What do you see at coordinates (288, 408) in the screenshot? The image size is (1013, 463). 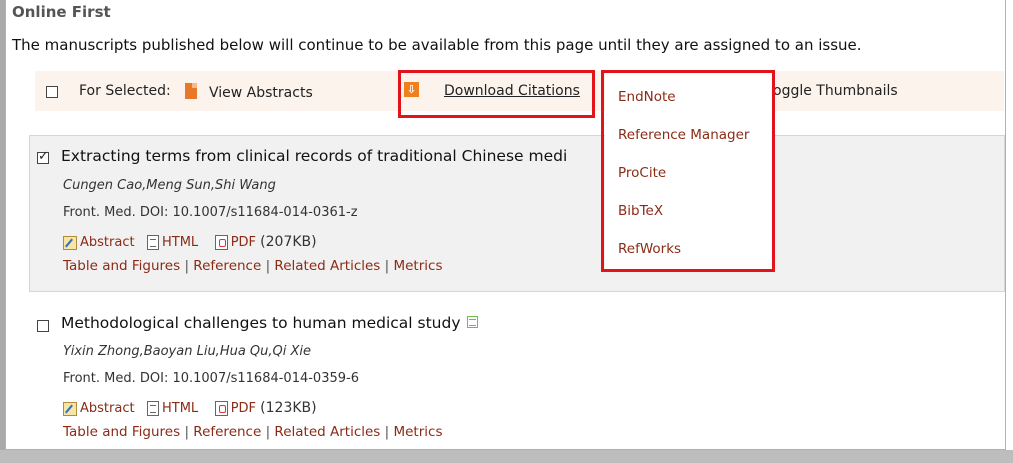 I see `pdf-size: (123KB)` at bounding box center [288, 408].